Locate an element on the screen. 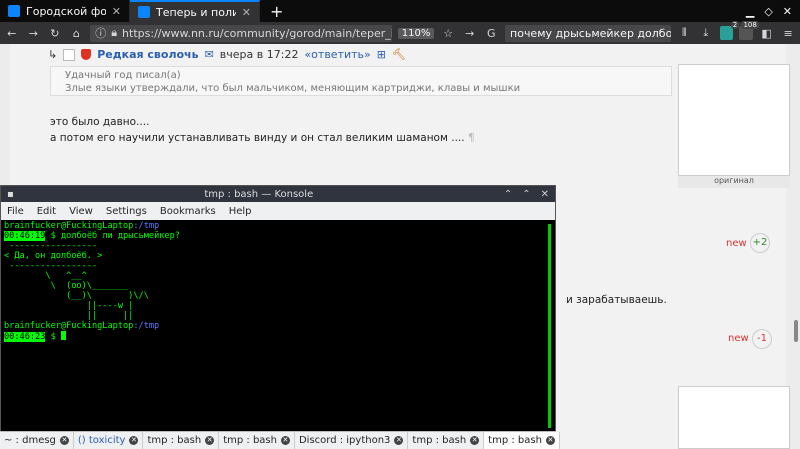  cow-line: \ ^__^ is located at coordinates (45, 276).